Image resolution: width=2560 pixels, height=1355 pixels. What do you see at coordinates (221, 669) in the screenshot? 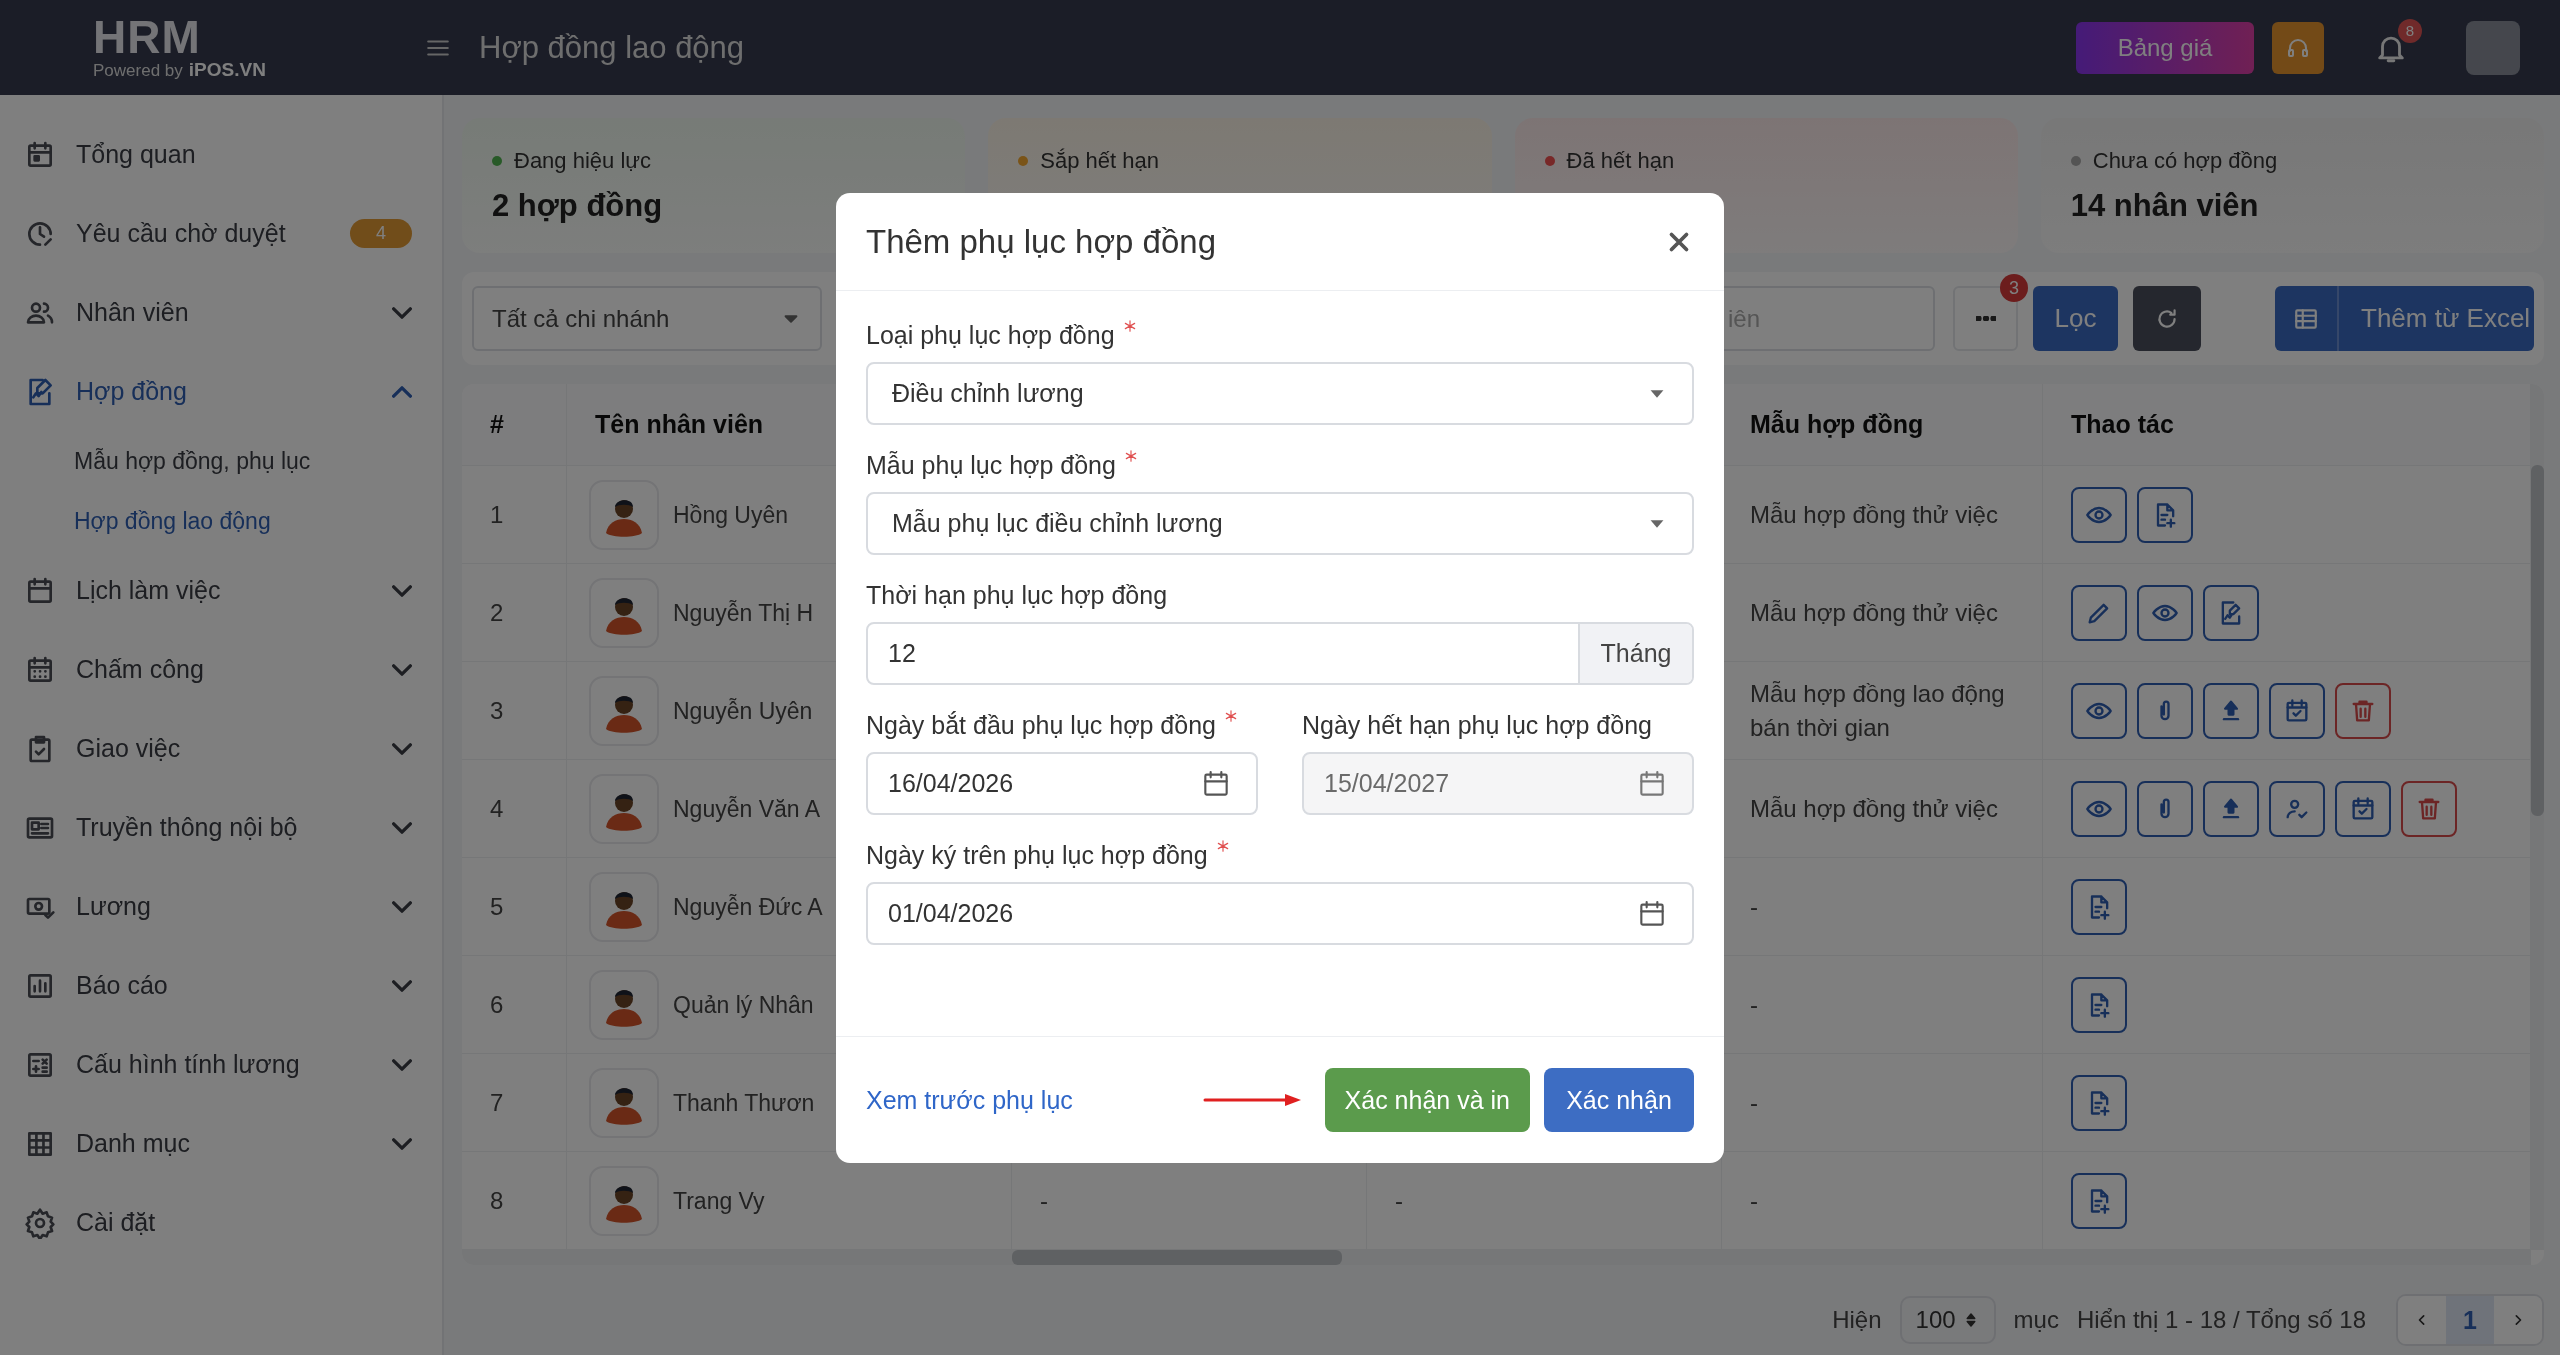
I see `sidebar-item: Chấm công` at bounding box center [221, 669].